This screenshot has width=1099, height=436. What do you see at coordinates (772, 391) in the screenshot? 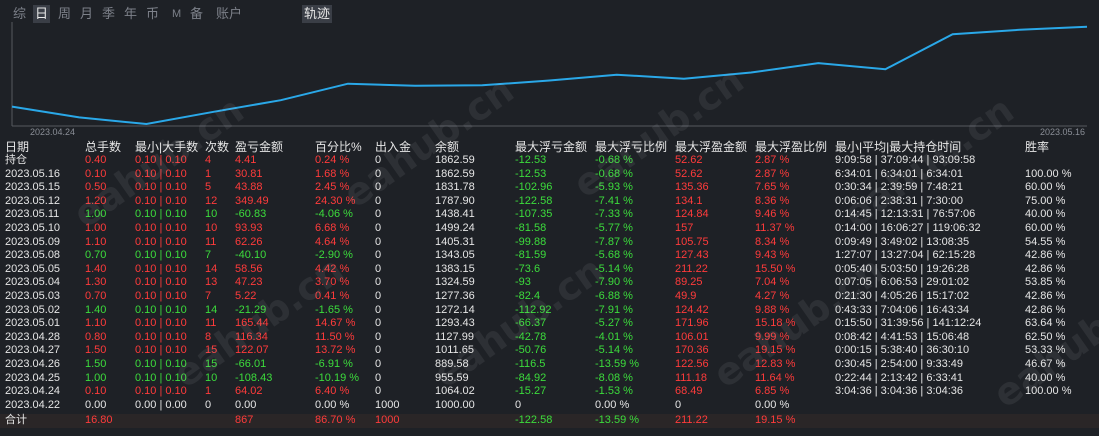
I see `cell-max-float-profit-pct: 6.85 %` at bounding box center [772, 391].